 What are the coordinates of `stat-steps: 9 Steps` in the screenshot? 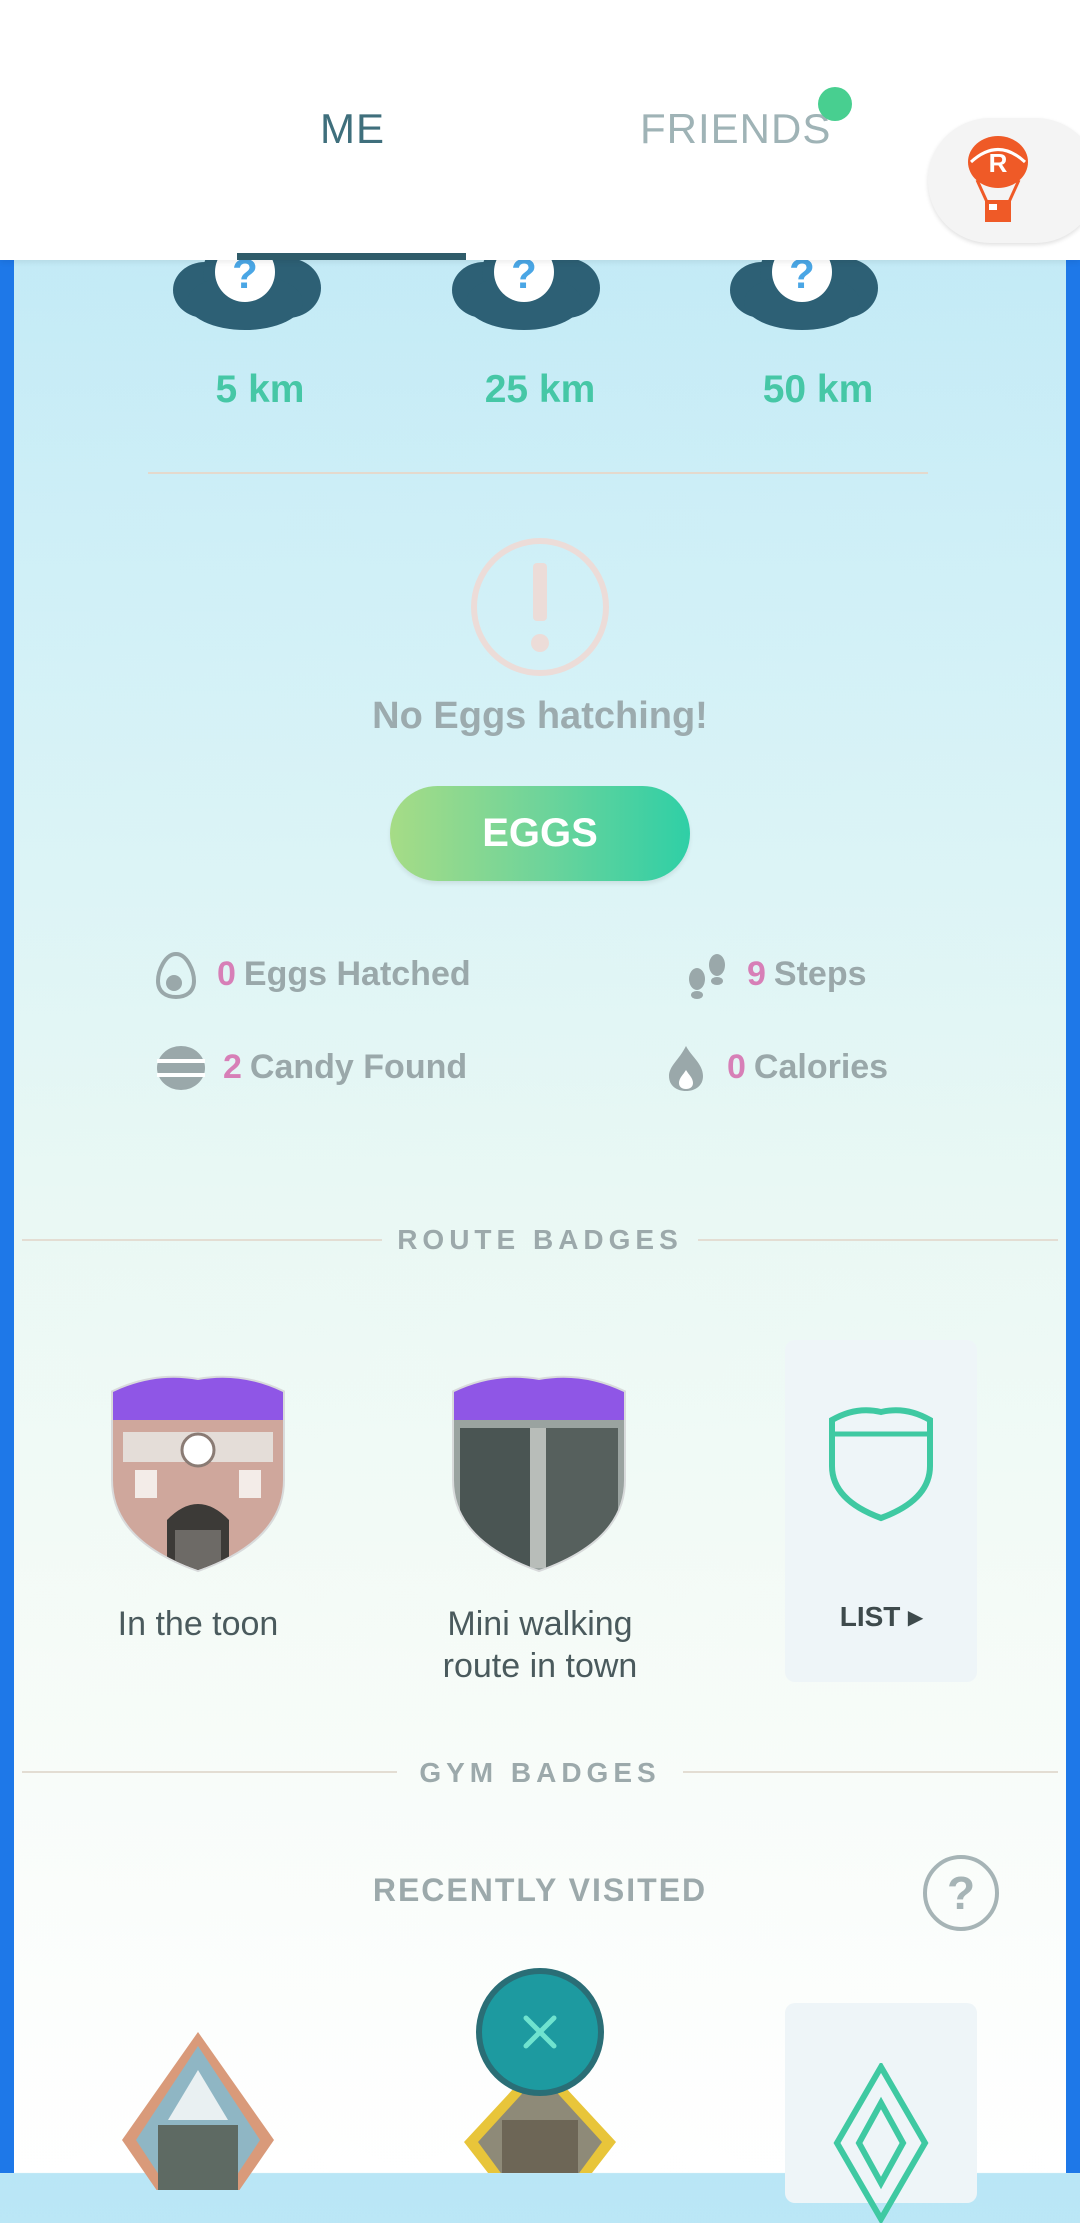 It's located at (776, 976).